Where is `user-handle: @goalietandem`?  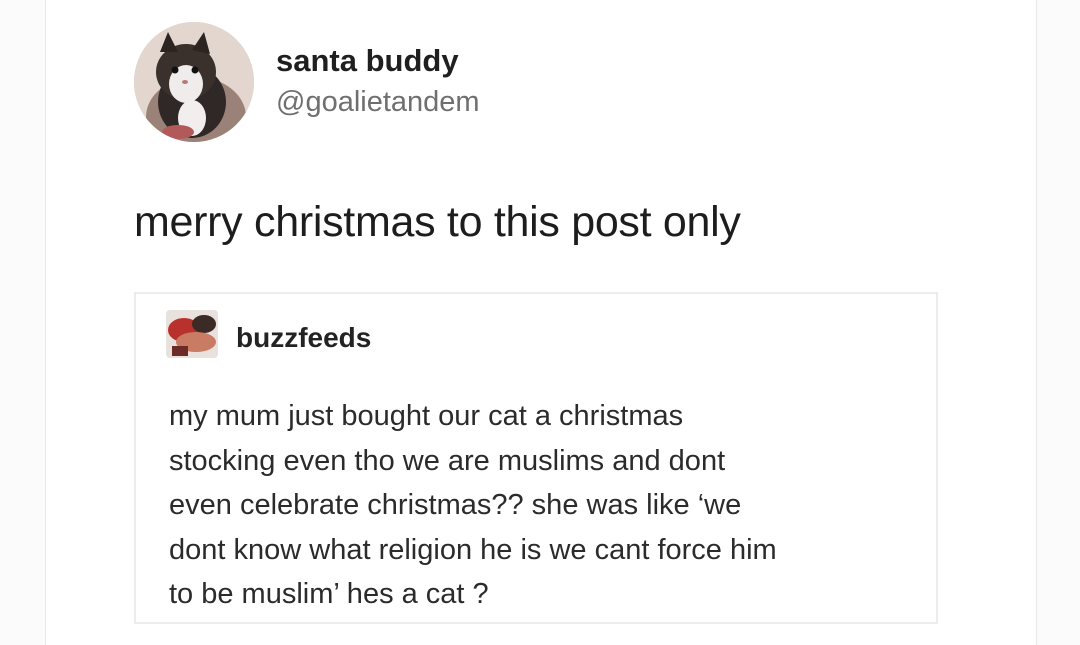 user-handle: @goalietandem is located at coordinates (378, 102).